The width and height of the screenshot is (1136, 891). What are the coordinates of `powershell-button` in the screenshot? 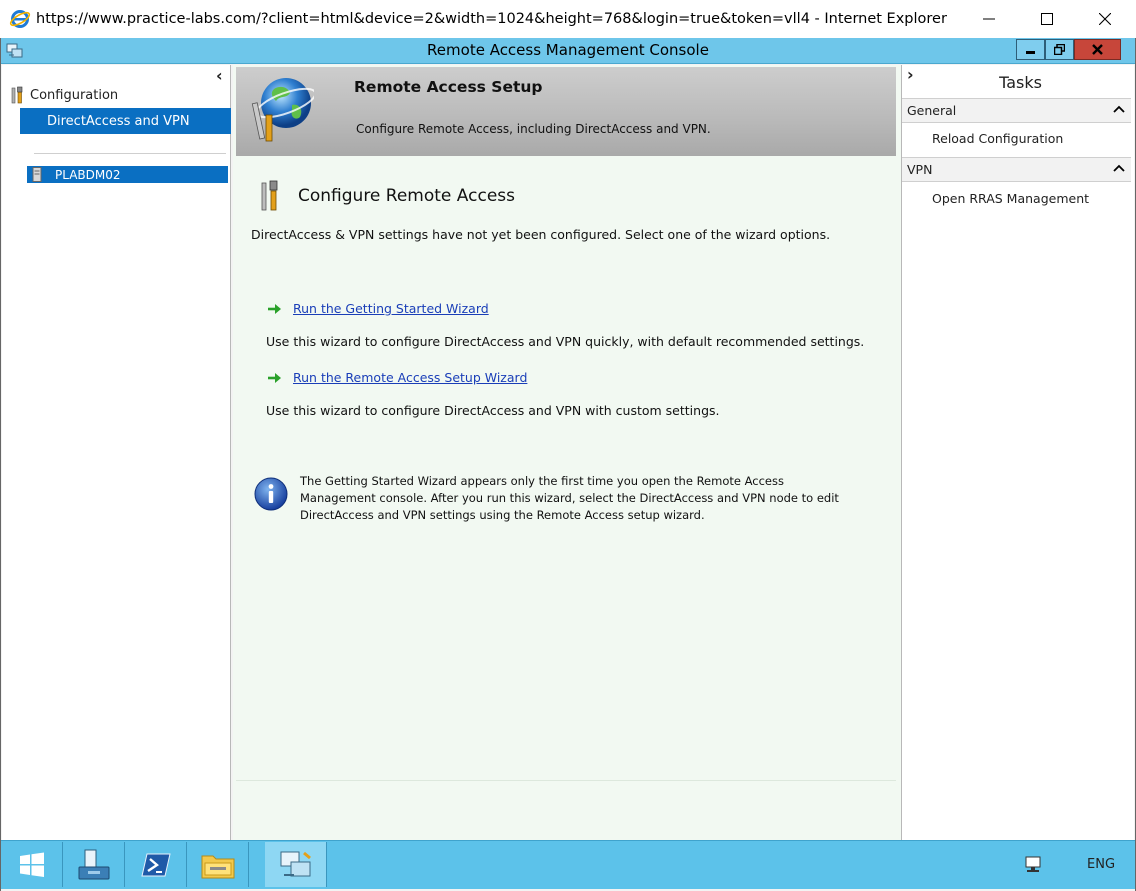 It's located at (156, 864).